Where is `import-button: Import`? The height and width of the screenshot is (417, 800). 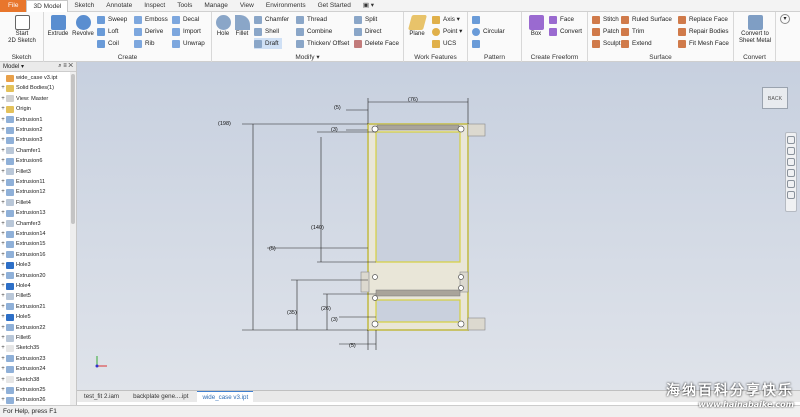 import-button: Import is located at coordinates (186, 31).